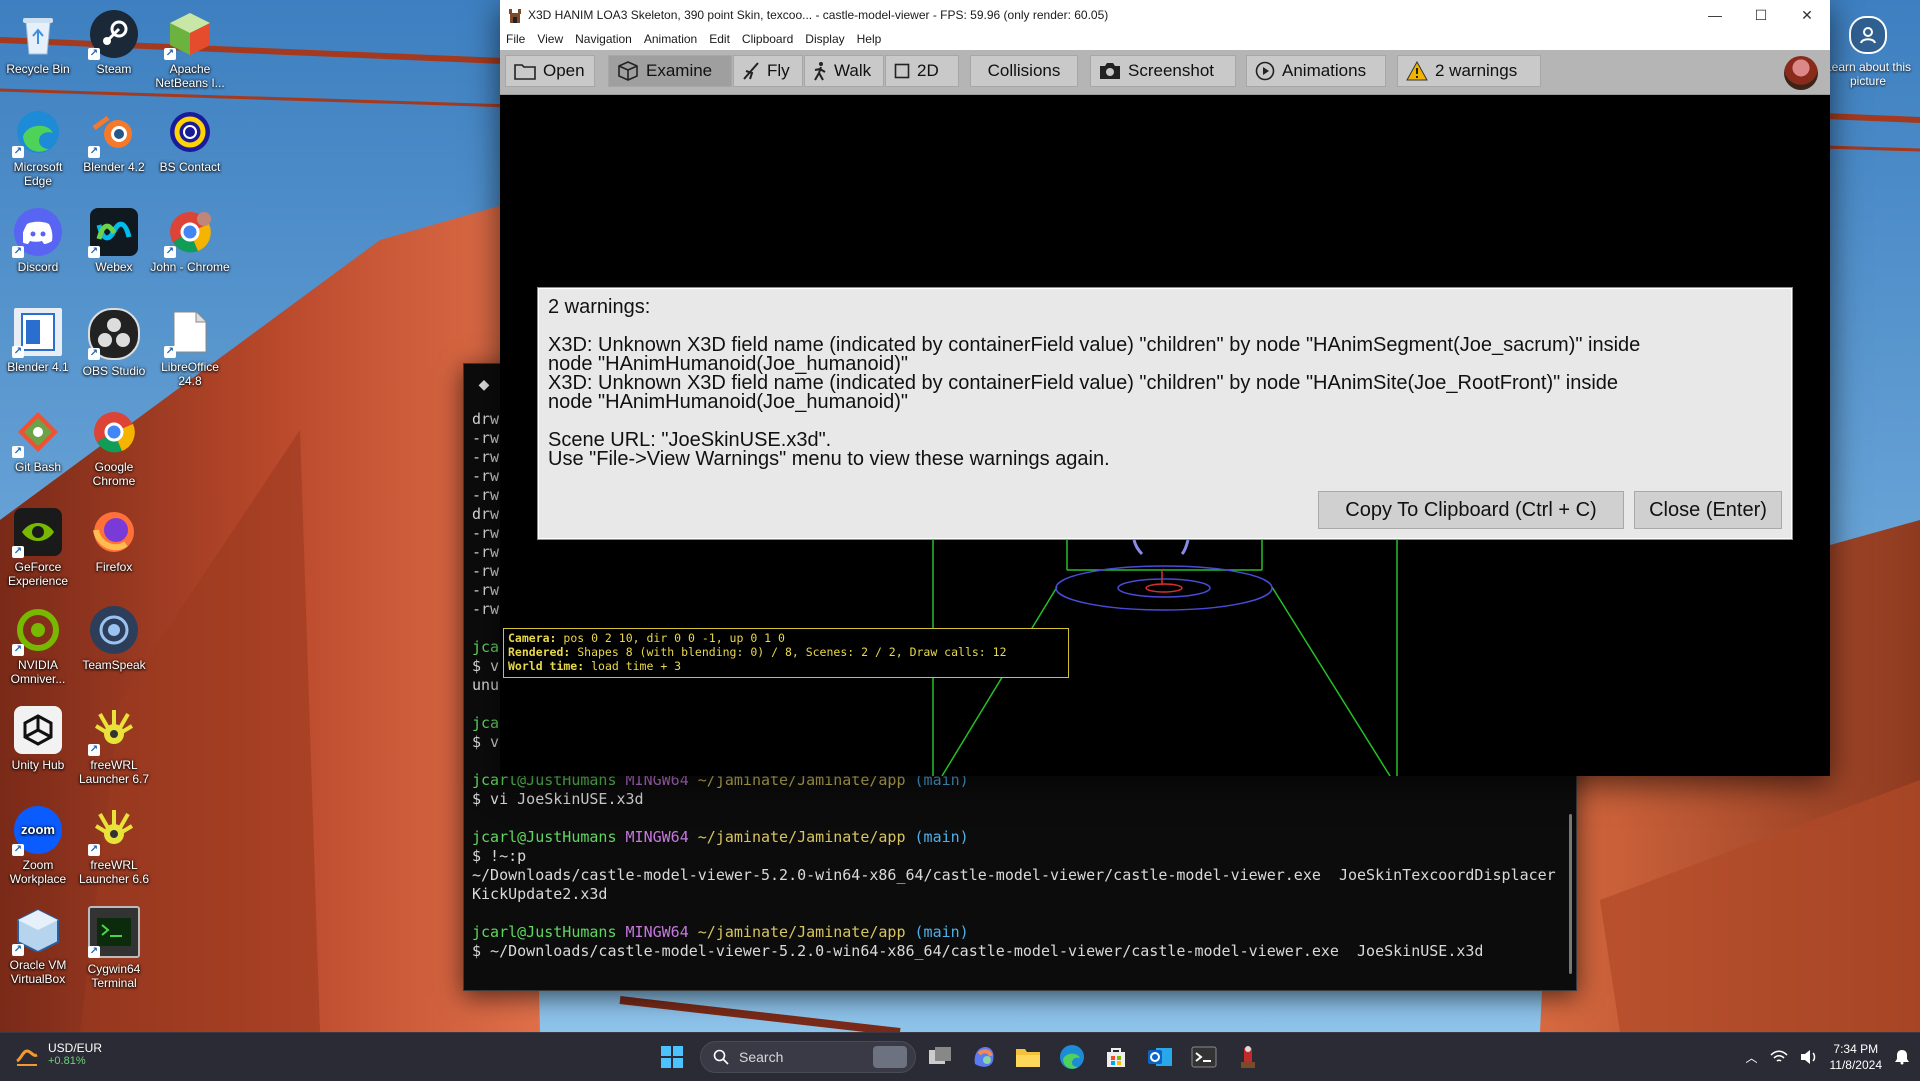  I want to click on store-icon, so click(1116, 1057).